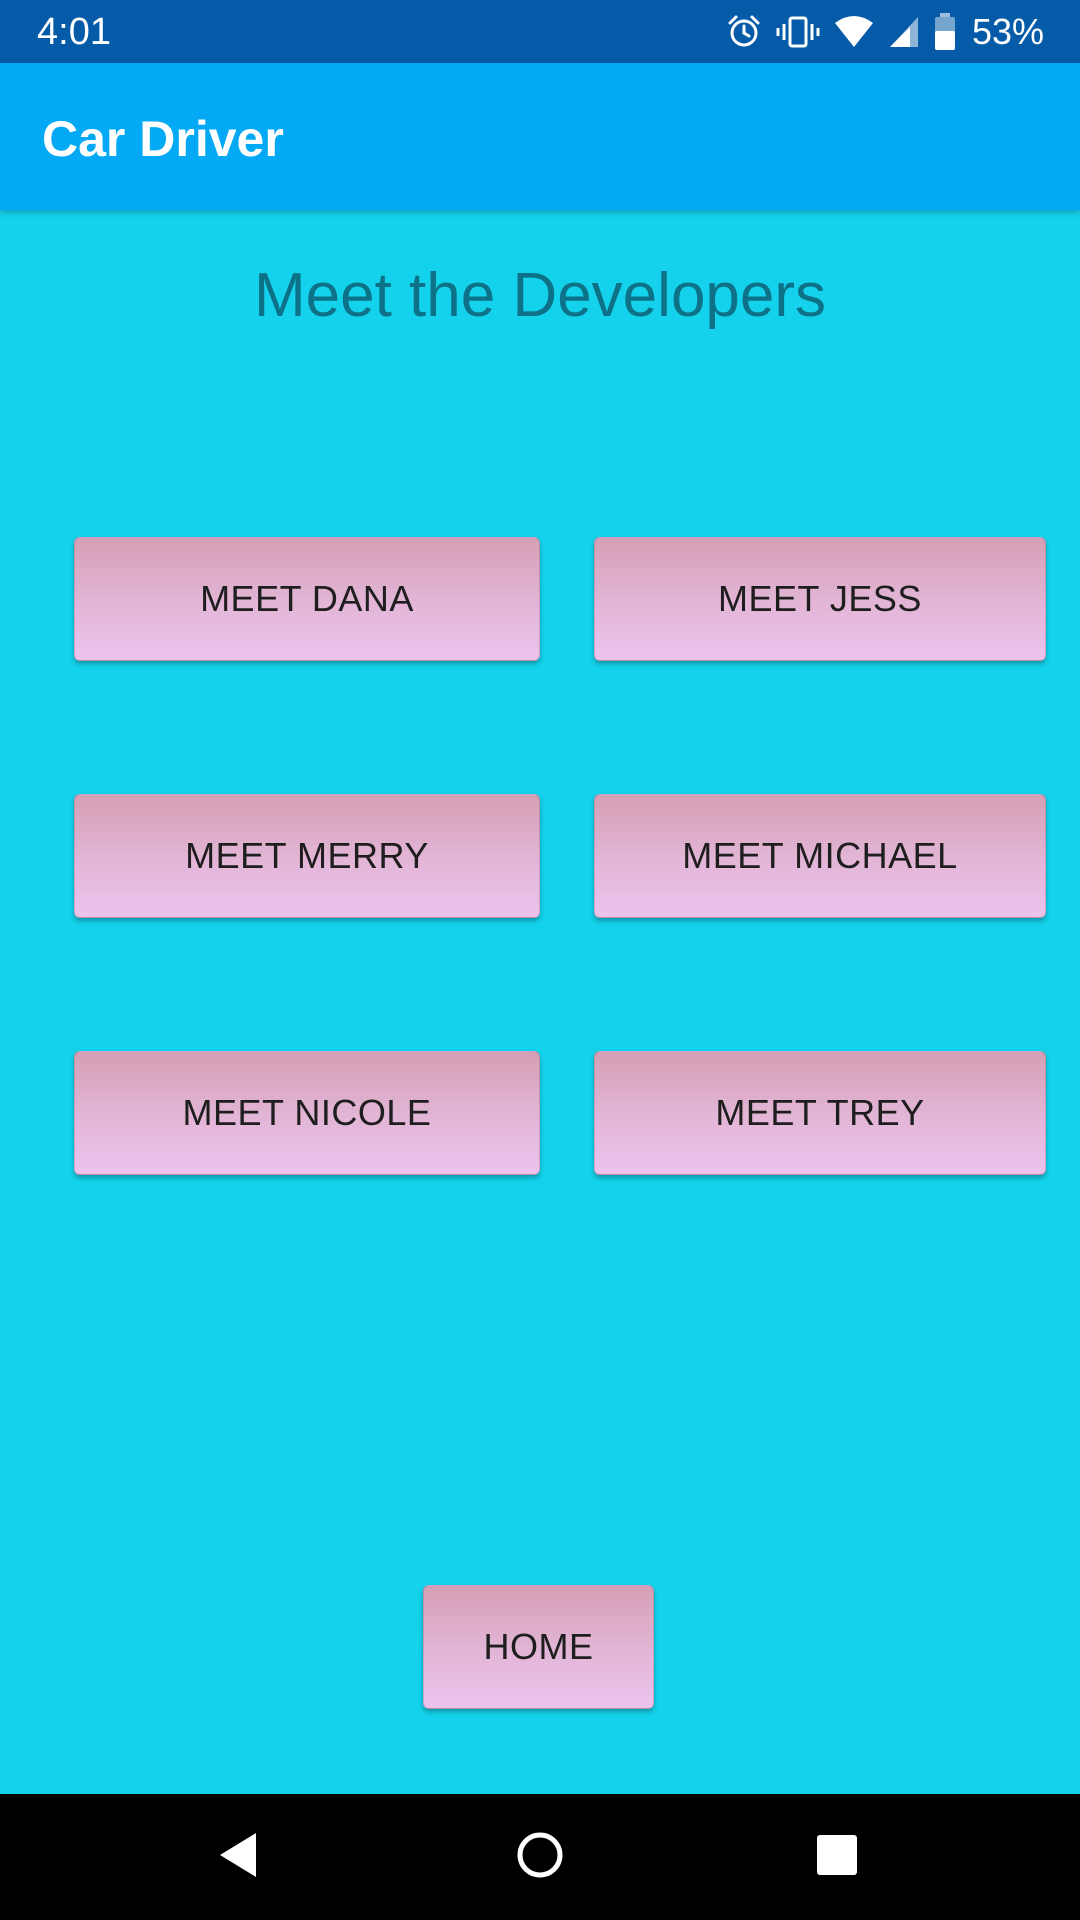 This screenshot has height=1920, width=1080. Describe the element at coordinates (540, 31) in the screenshot. I see `status-bar: 4:01 53%` at that location.